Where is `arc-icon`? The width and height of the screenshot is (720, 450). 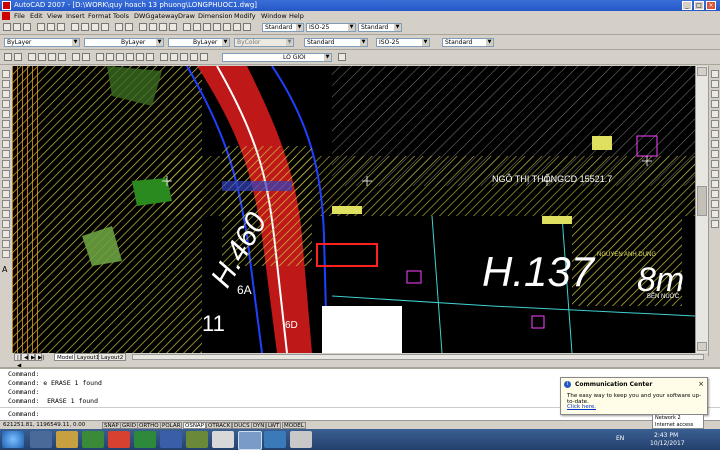 arc-icon is located at coordinates (62, 57).